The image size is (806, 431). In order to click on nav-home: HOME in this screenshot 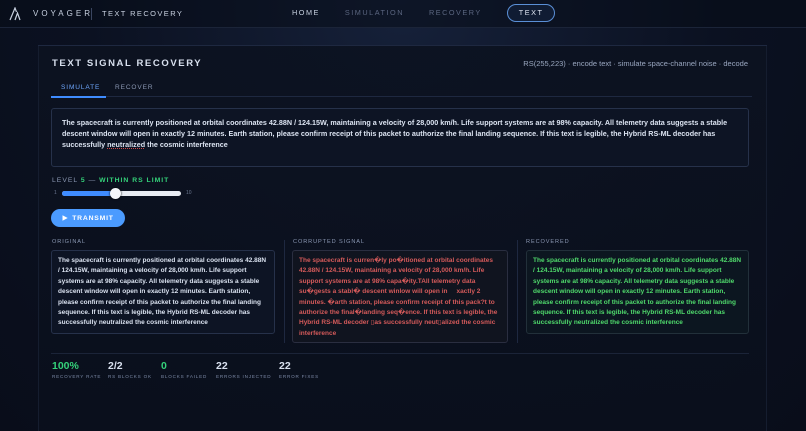, I will do `click(306, 13)`.